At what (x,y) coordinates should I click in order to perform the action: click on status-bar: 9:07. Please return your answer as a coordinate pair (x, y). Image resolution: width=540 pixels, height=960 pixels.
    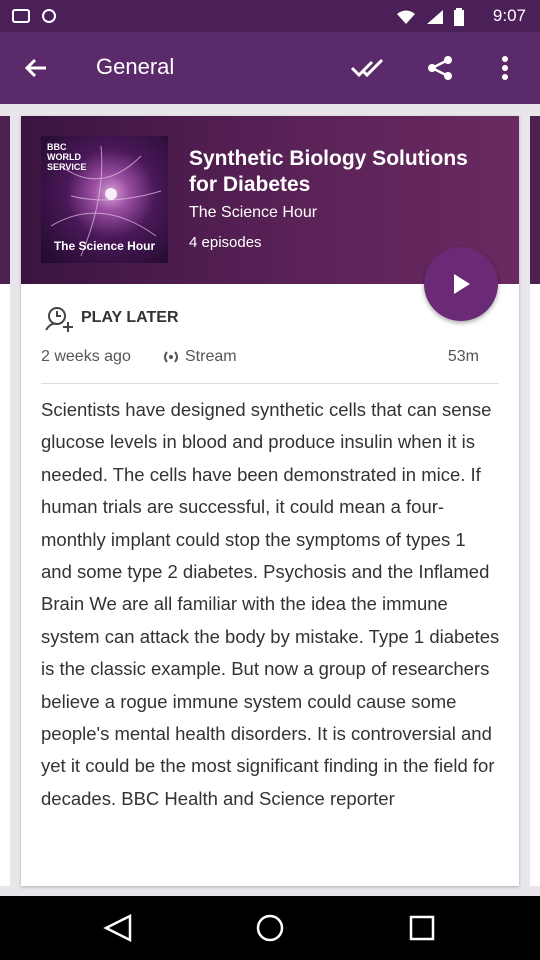
    Looking at the image, I should click on (270, 16).